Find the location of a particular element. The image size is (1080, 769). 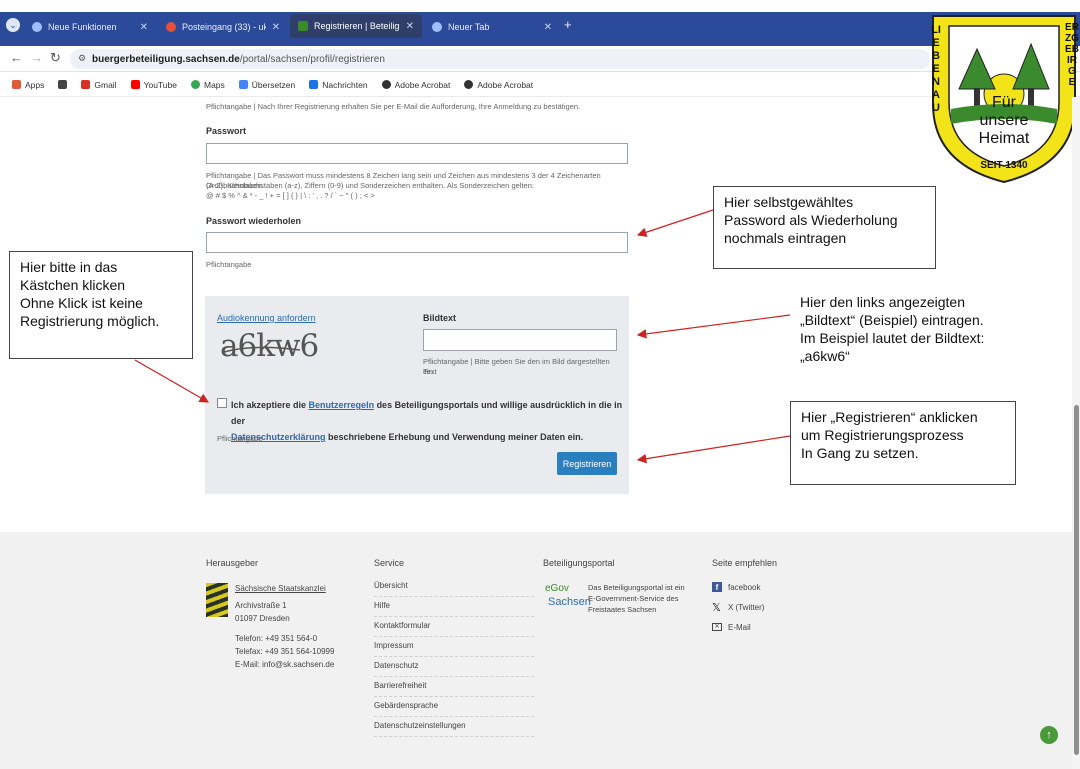

footer-herausgeber-title: Herausgeber is located at coordinates (232, 563).